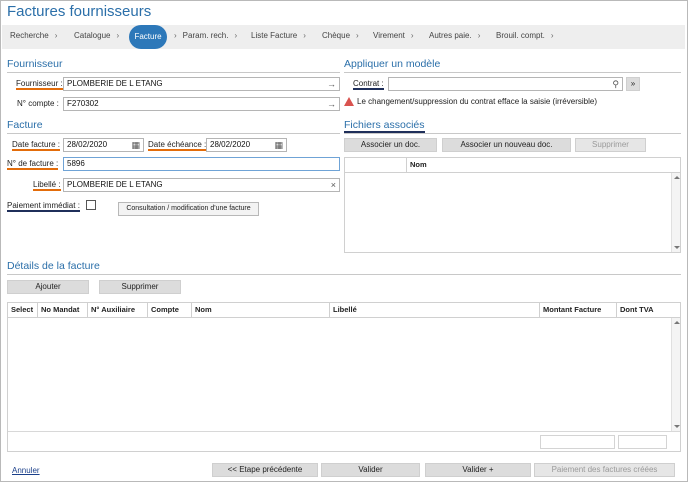 This screenshot has width=688, height=482. What do you see at coordinates (604, 470) in the screenshot?
I see `paiement-factures-button: Paiement des factures créées` at bounding box center [604, 470].